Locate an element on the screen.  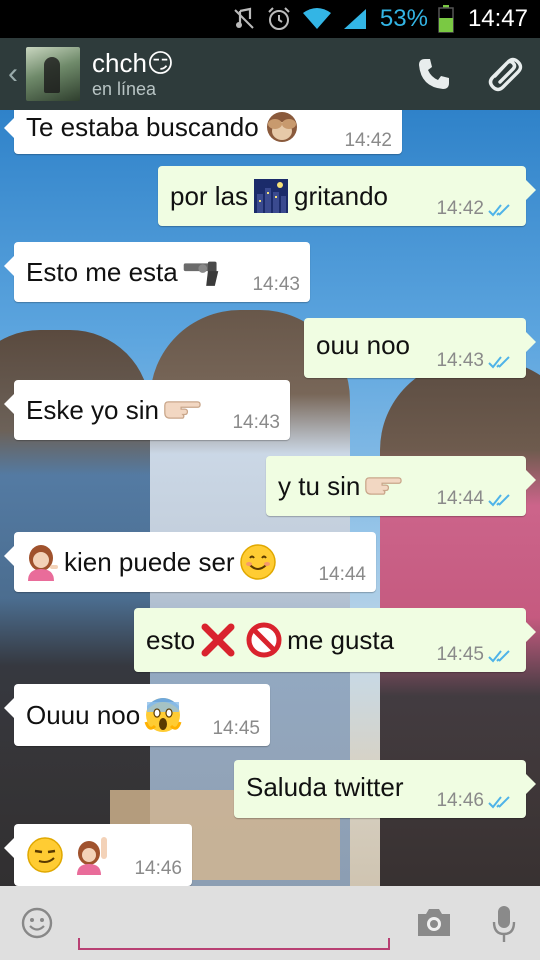
signal-icon is located at coordinates (355, 19).